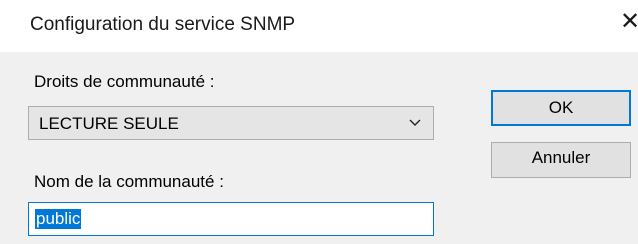 This screenshot has width=638, height=244. I want to click on community-name-selected-text: public, so click(58, 219).